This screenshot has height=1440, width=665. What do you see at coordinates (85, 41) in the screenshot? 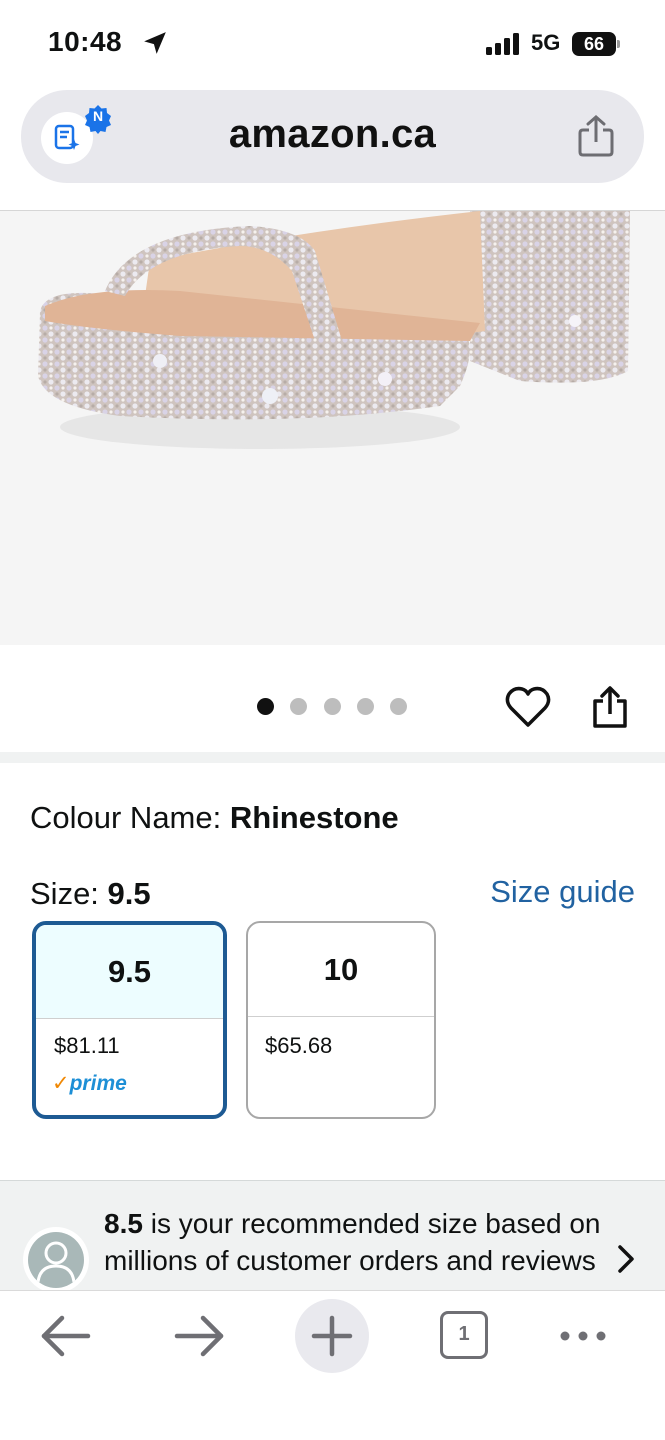
I see `status-time: 10:48` at bounding box center [85, 41].